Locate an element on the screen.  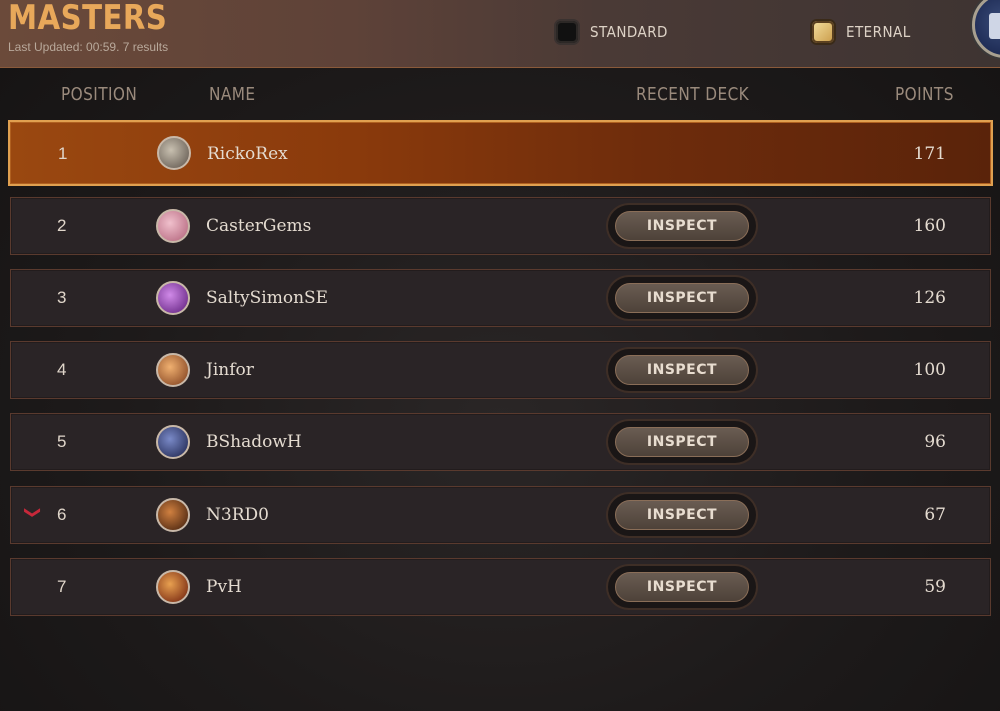
leaderboard-row-7: 7 PvH INSPECT 59 is located at coordinates (500, 587).